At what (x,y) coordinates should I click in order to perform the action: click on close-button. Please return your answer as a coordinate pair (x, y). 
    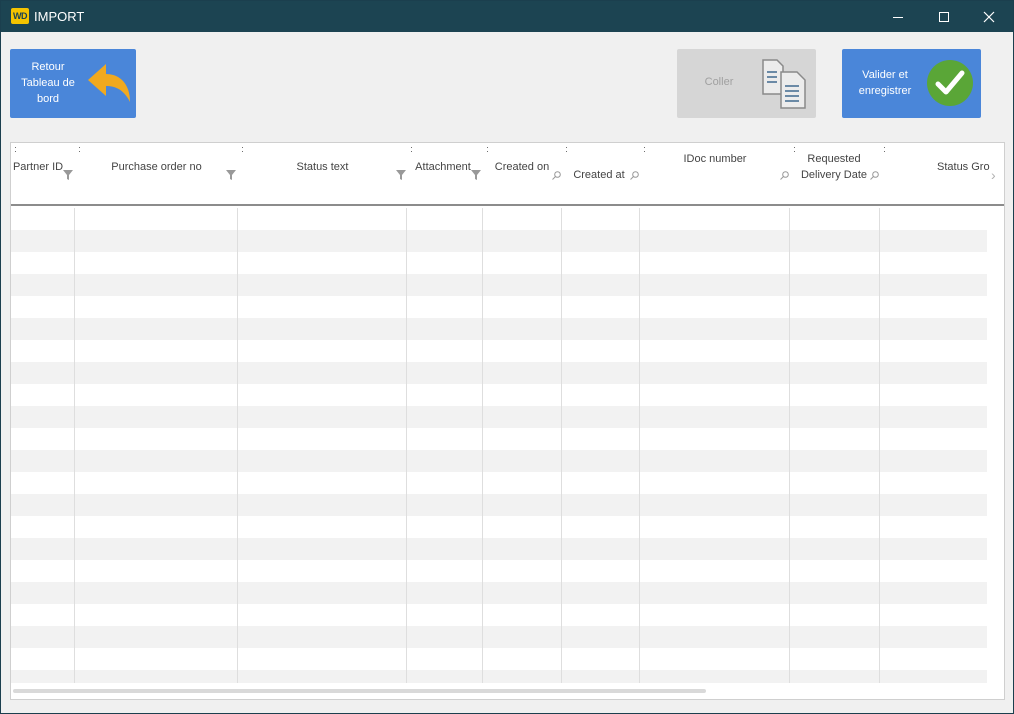
    Looking at the image, I should click on (989, 16).